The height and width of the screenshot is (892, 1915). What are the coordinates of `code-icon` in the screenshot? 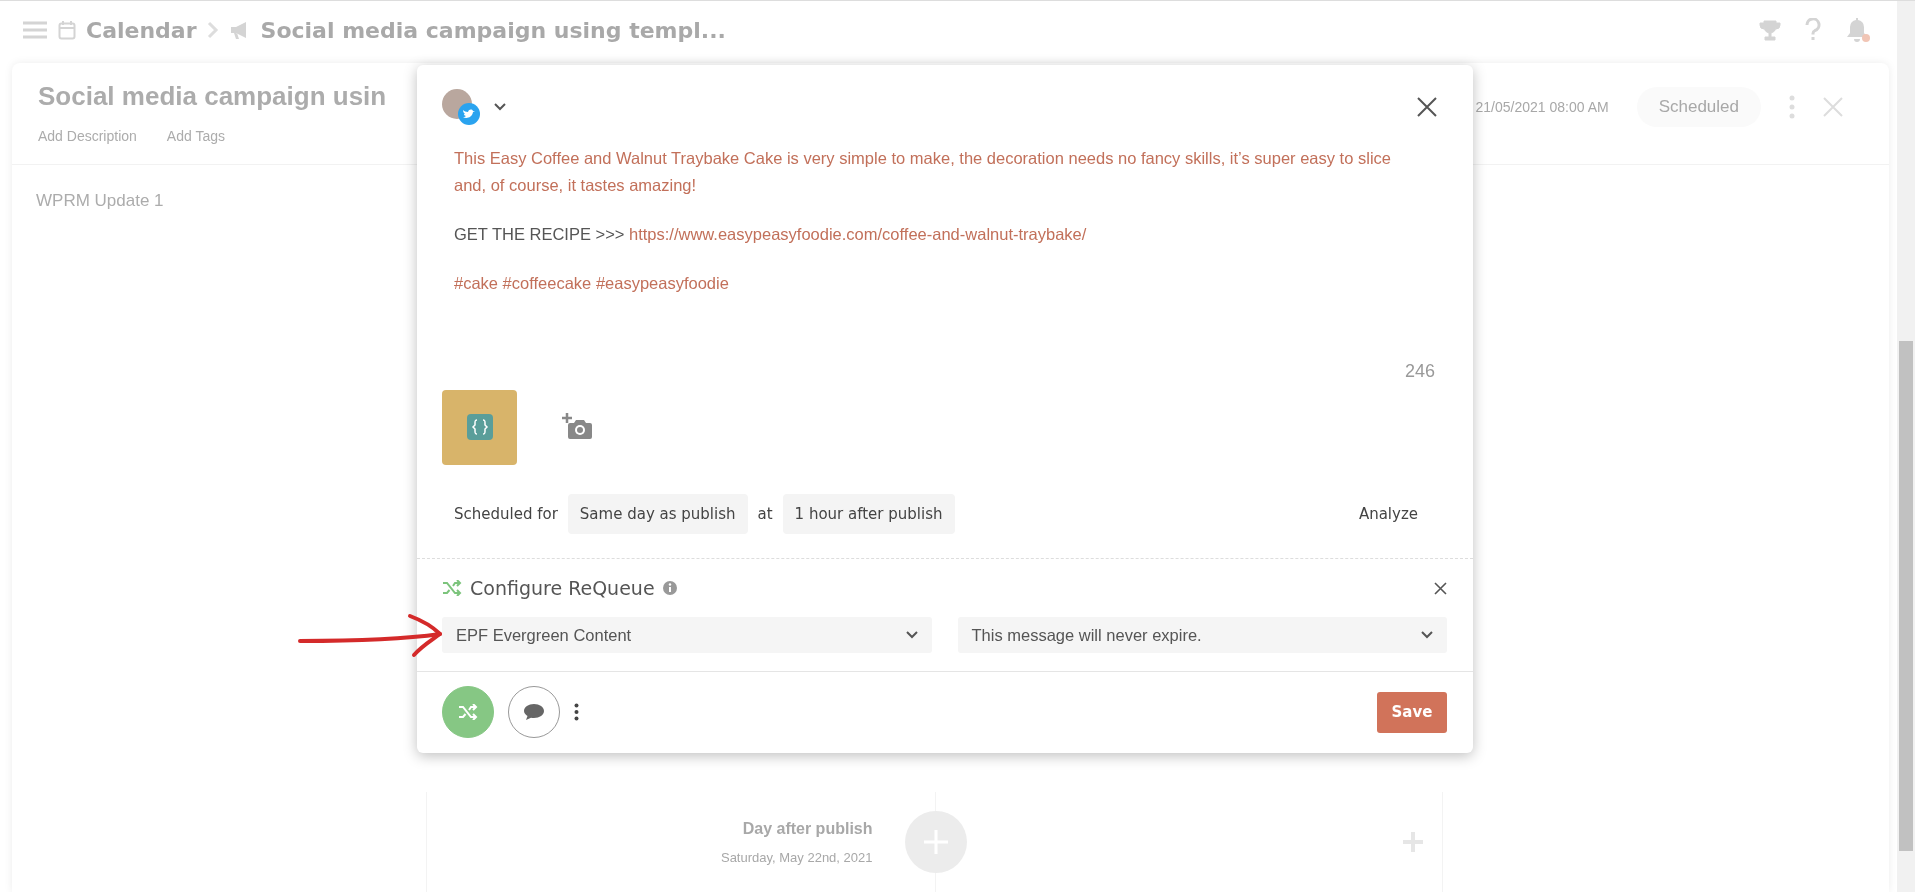 It's located at (479, 427).